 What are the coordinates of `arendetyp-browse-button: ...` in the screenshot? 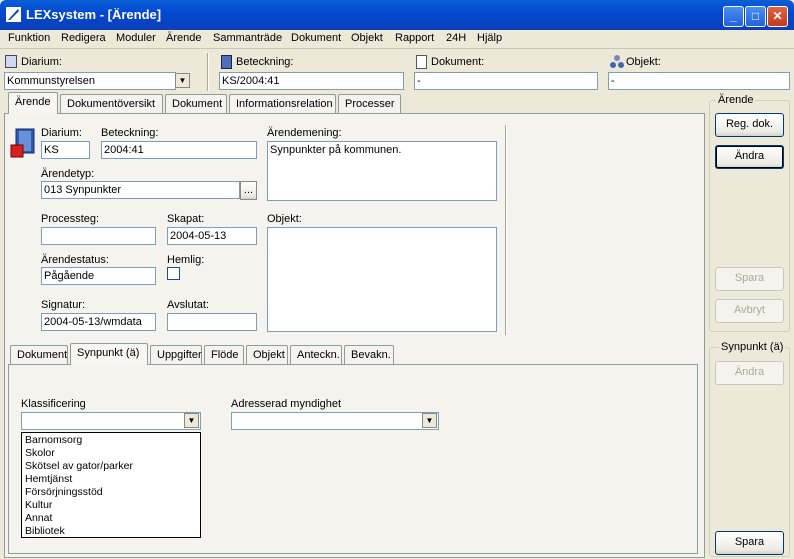 It's located at (248, 190).